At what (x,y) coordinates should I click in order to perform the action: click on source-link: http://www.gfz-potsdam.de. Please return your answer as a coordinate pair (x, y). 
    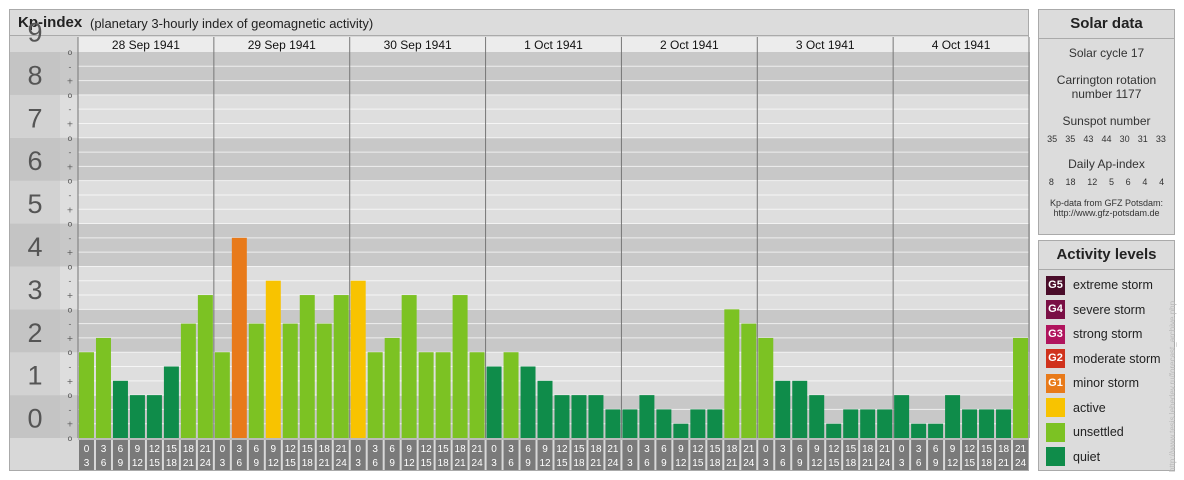
    Looking at the image, I should click on (1106, 213).